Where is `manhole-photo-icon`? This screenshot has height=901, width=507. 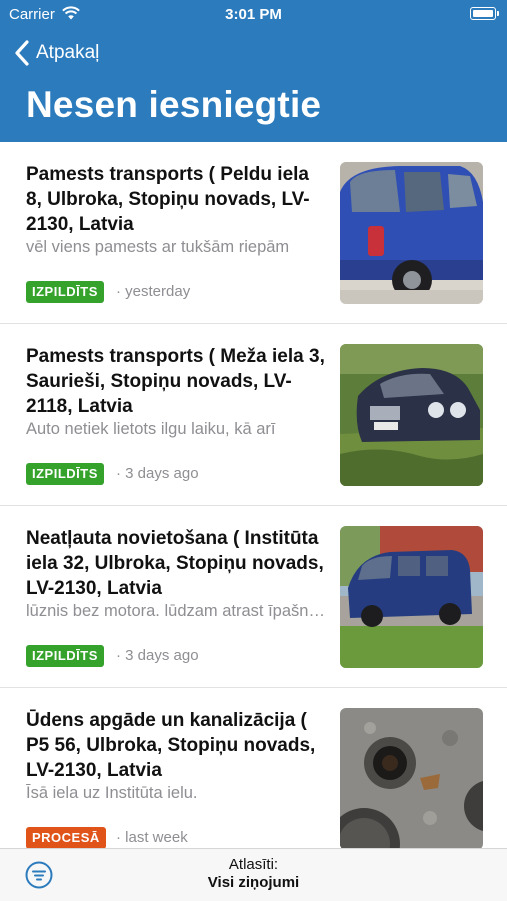
manhole-photo-icon is located at coordinates (411, 778).